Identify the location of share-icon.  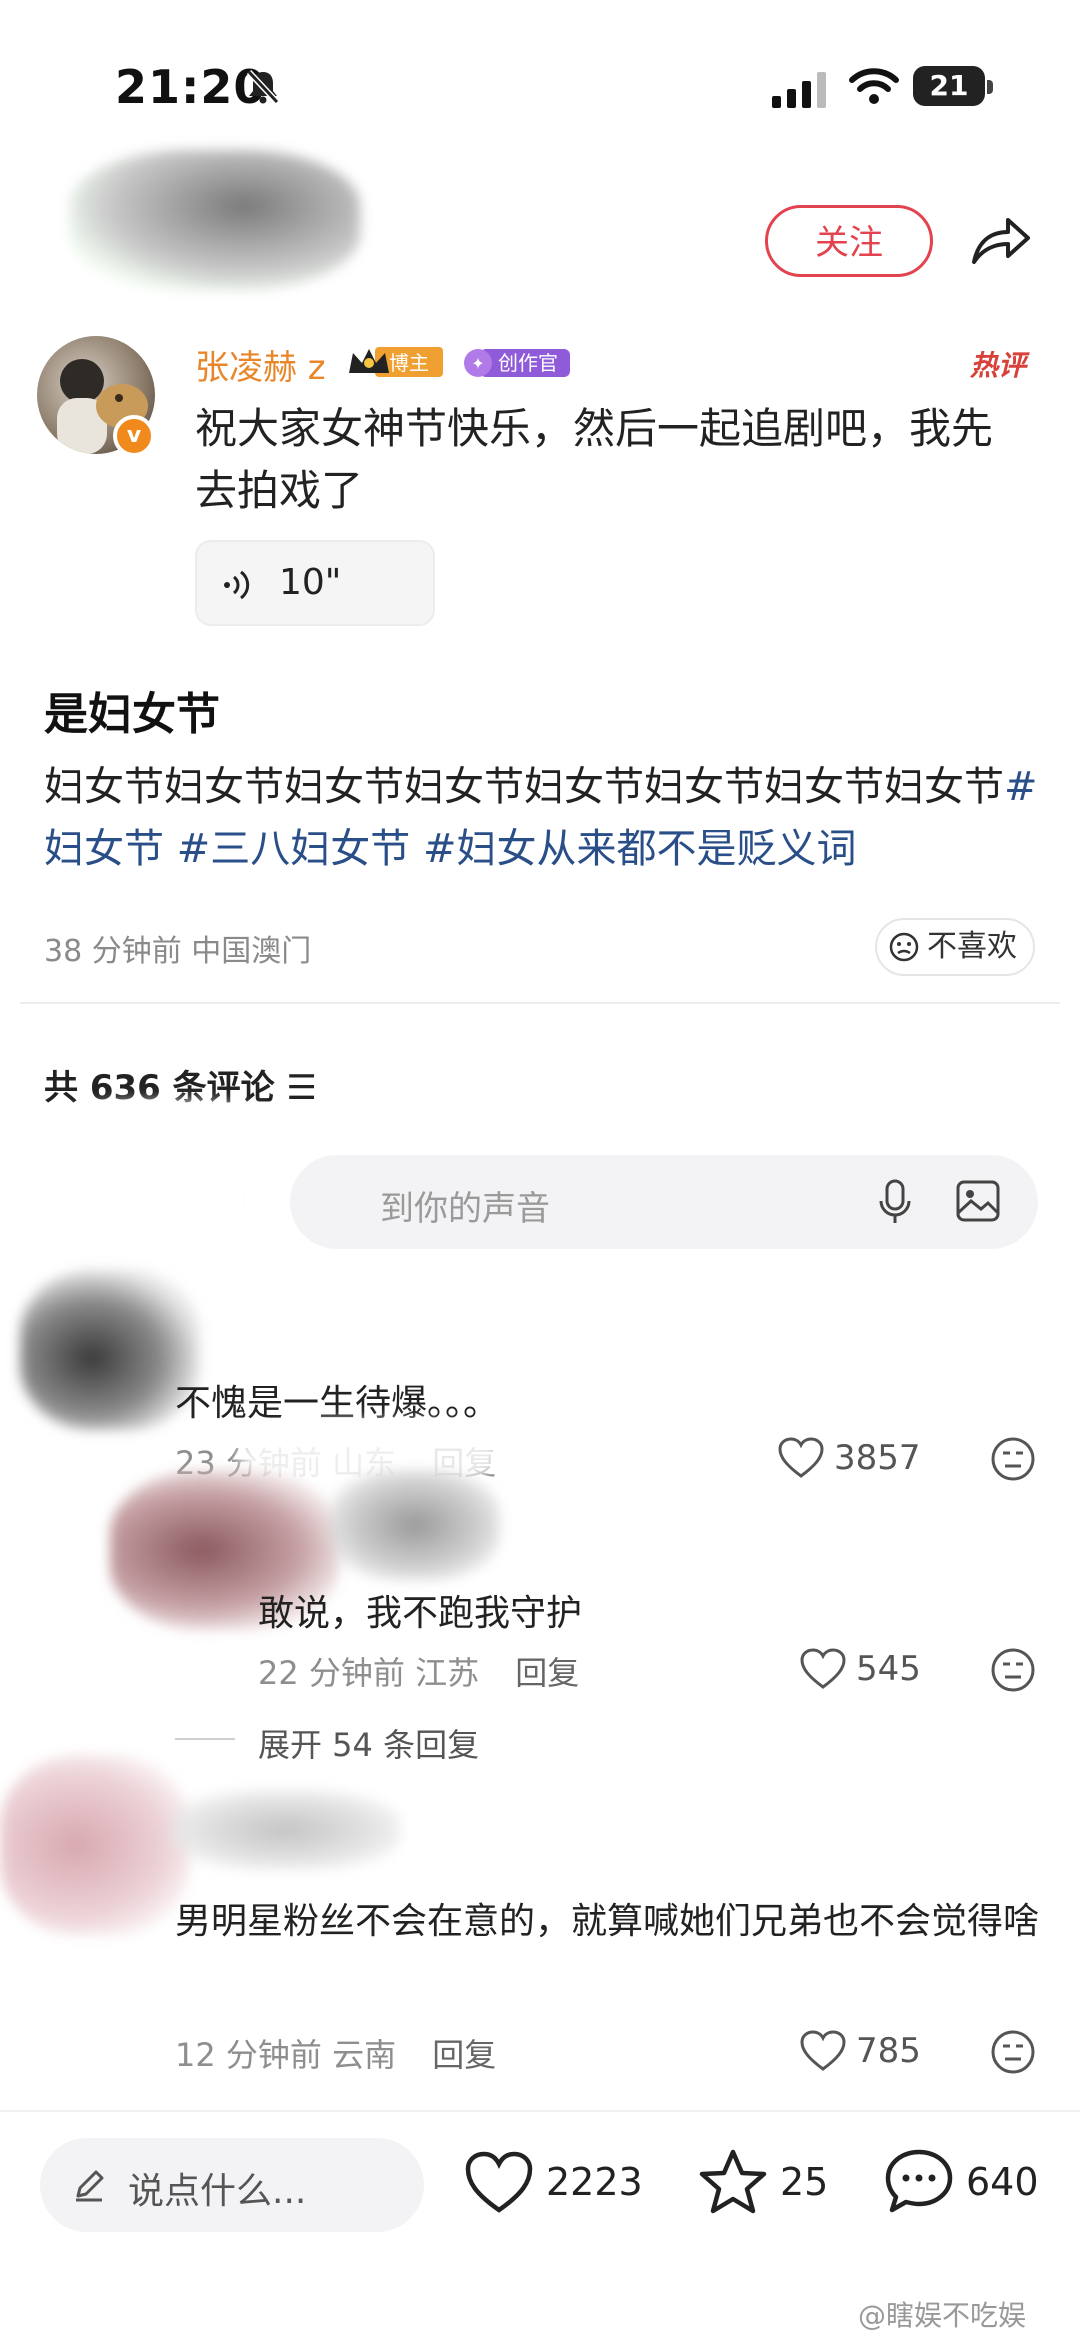
(1000, 240).